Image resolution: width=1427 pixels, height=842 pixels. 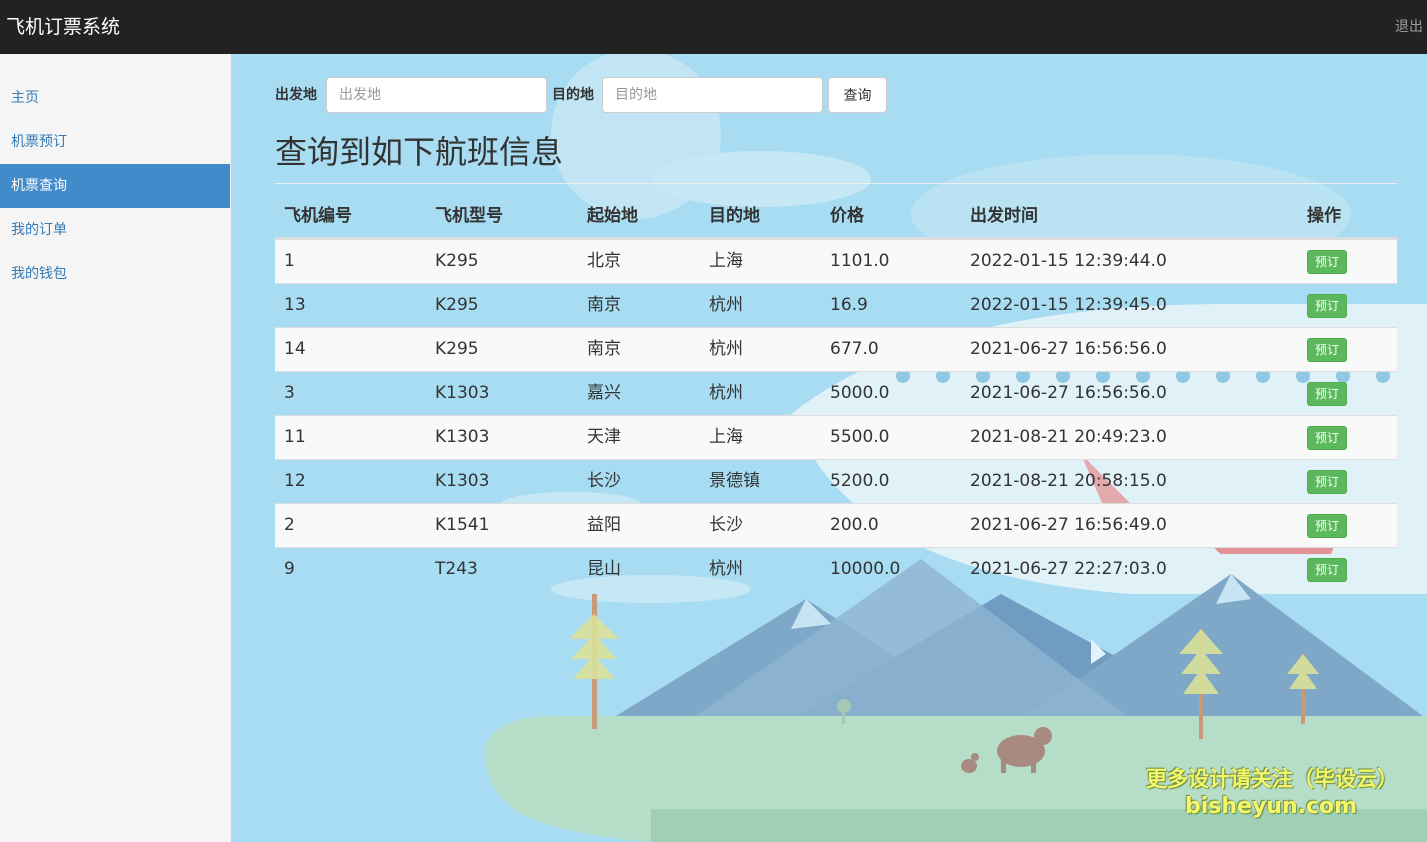 What do you see at coordinates (604, 525) in the screenshot?
I see `cell-origin: 益阳` at bounding box center [604, 525].